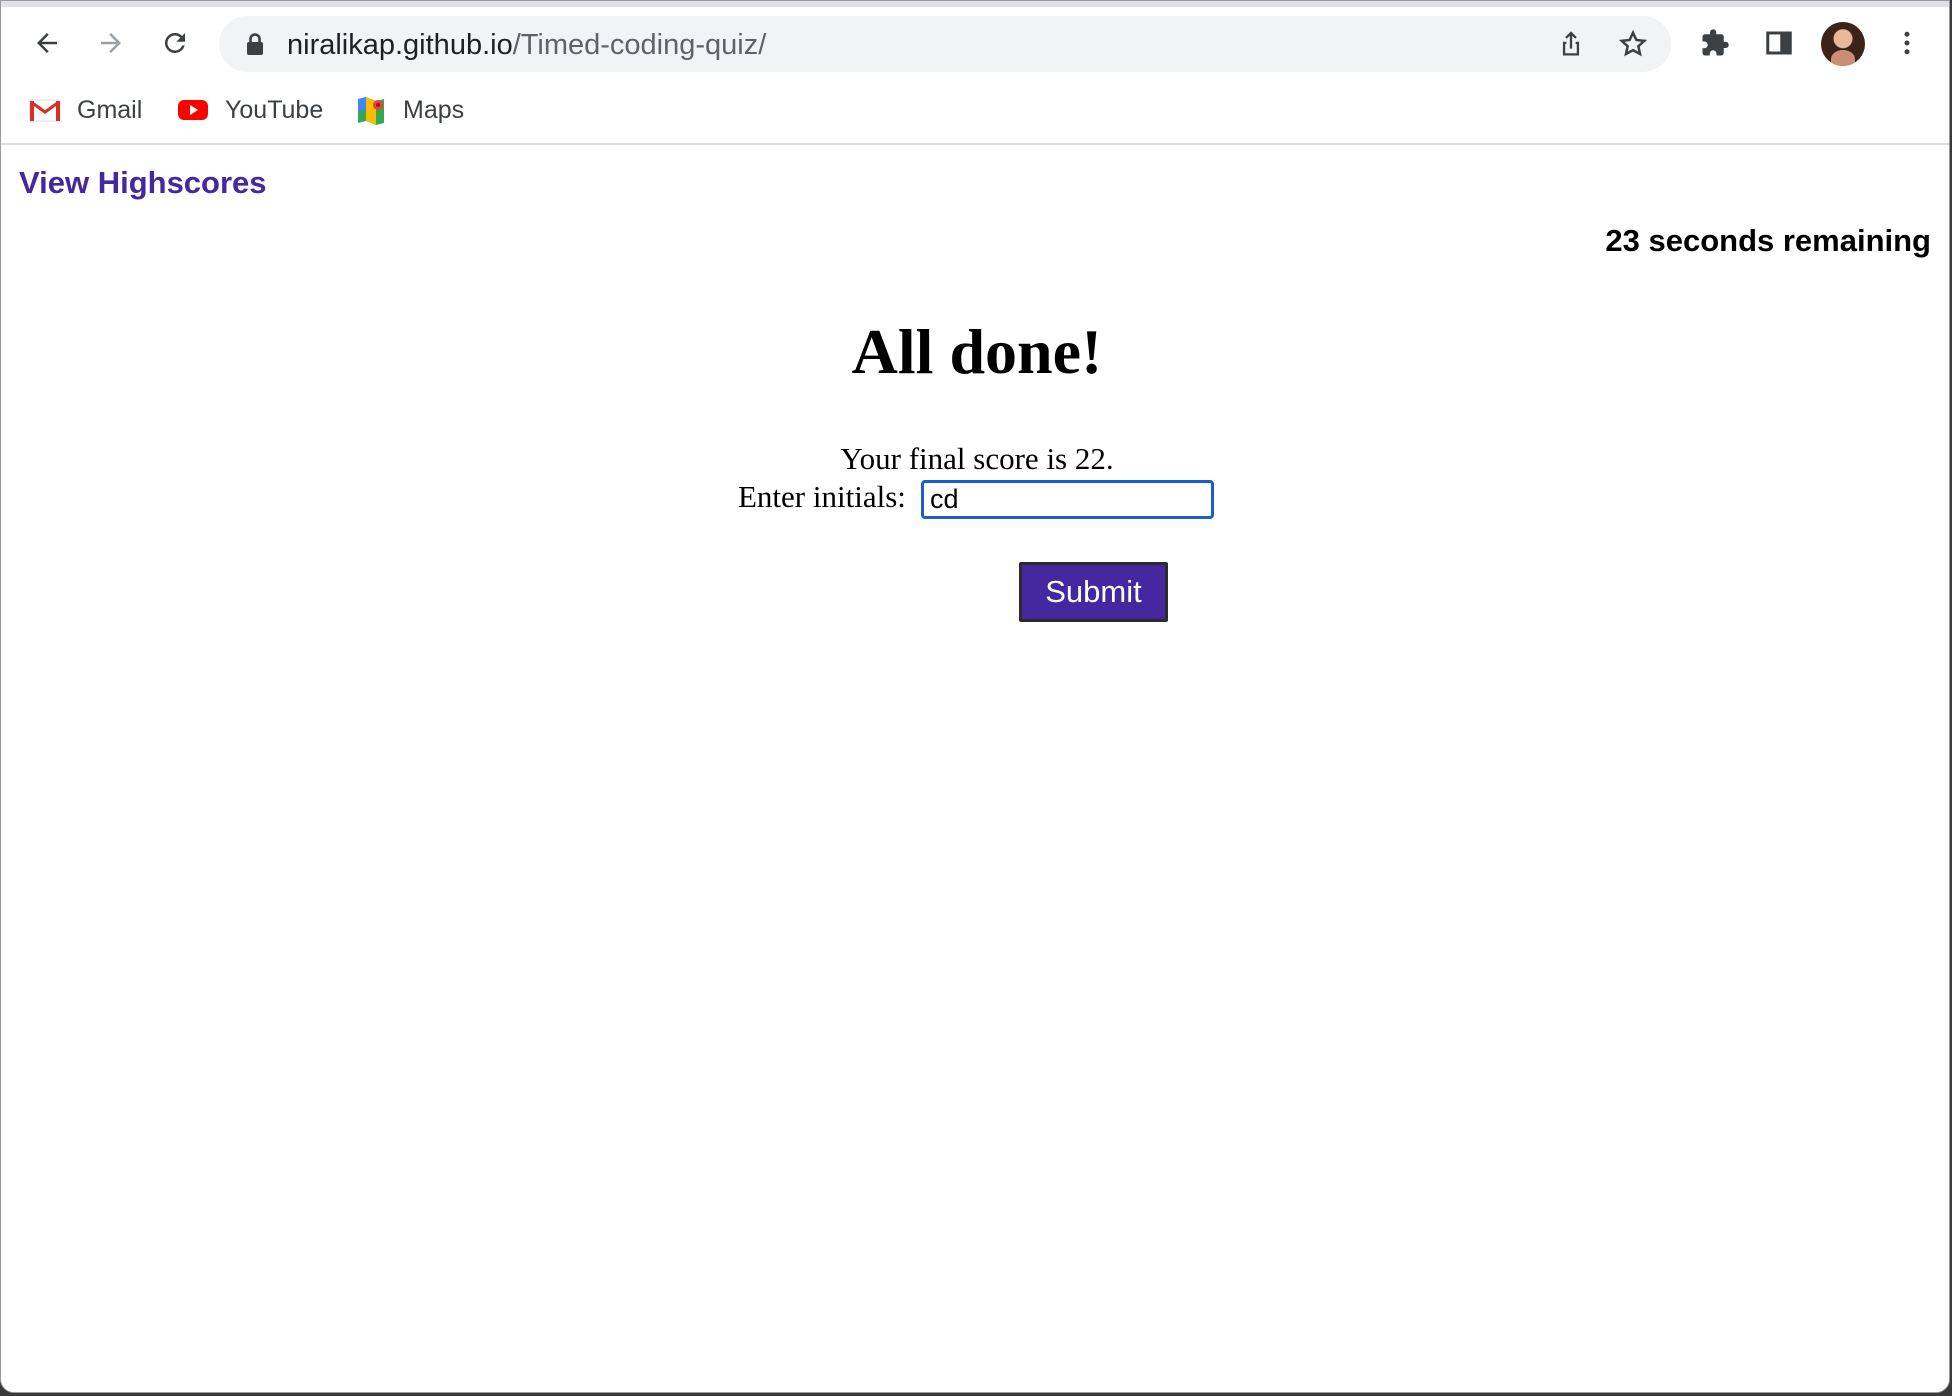  I want to click on initials-label: Enter initials:, so click(822, 496).